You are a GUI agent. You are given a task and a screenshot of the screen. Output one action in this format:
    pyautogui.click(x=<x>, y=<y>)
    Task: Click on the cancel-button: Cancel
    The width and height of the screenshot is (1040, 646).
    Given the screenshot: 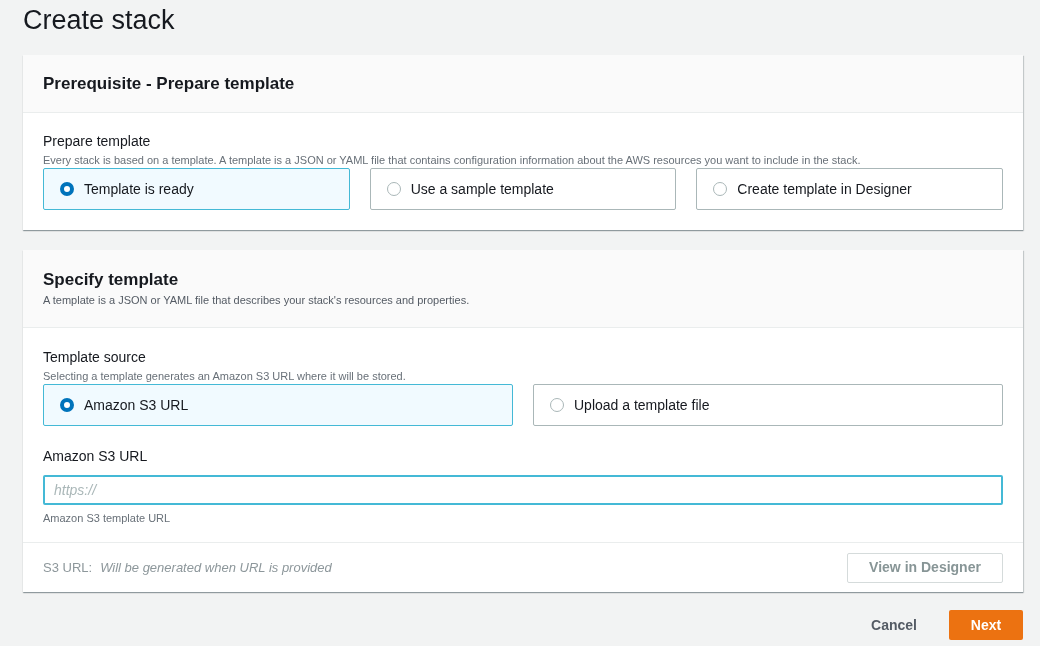 What is the action you would take?
    pyautogui.click(x=894, y=625)
    